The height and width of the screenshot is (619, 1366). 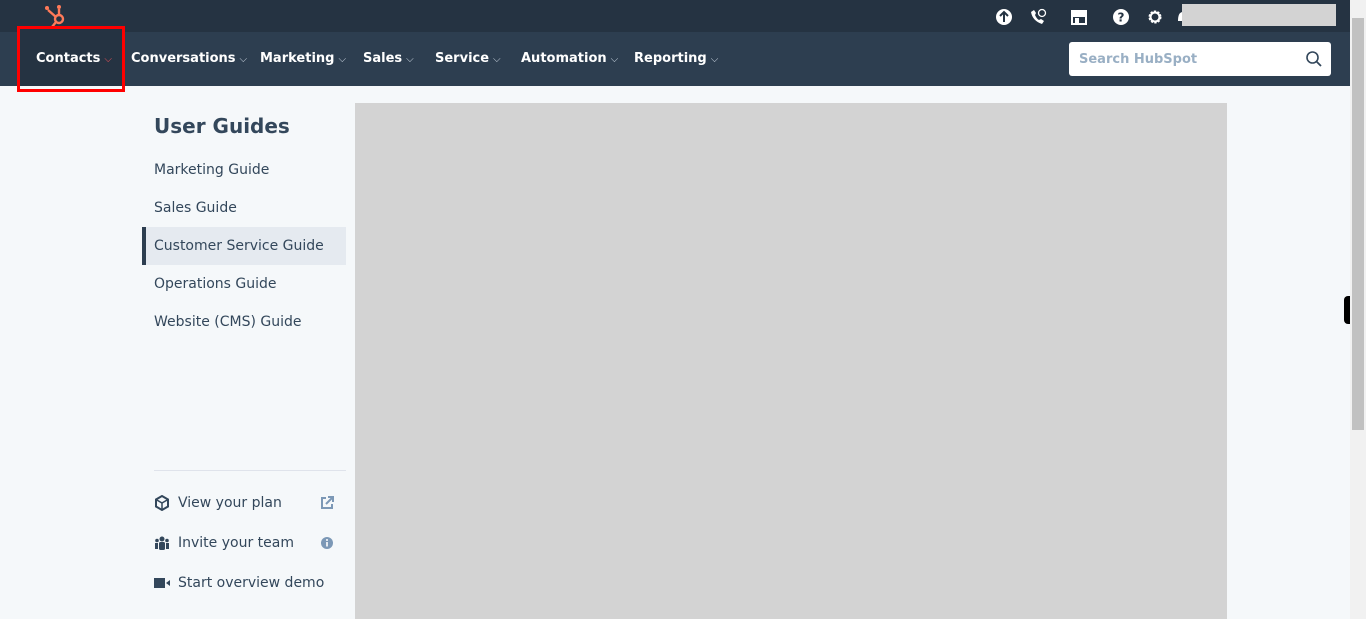 What do you see at coordinates (57, 15) in the screenshot?
I see `hubspot-logo-icon` at bounding box center [57, 15].